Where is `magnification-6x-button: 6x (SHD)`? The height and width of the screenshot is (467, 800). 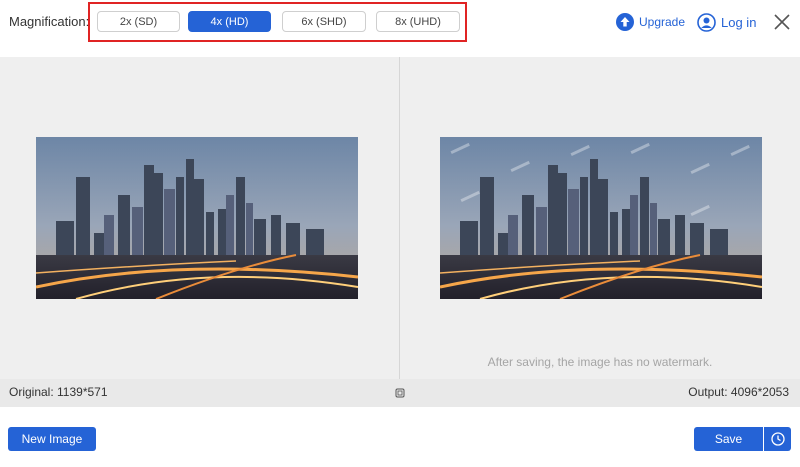
magnification-6x-button: 6x (SHD) is located at coordinates (324, 21).